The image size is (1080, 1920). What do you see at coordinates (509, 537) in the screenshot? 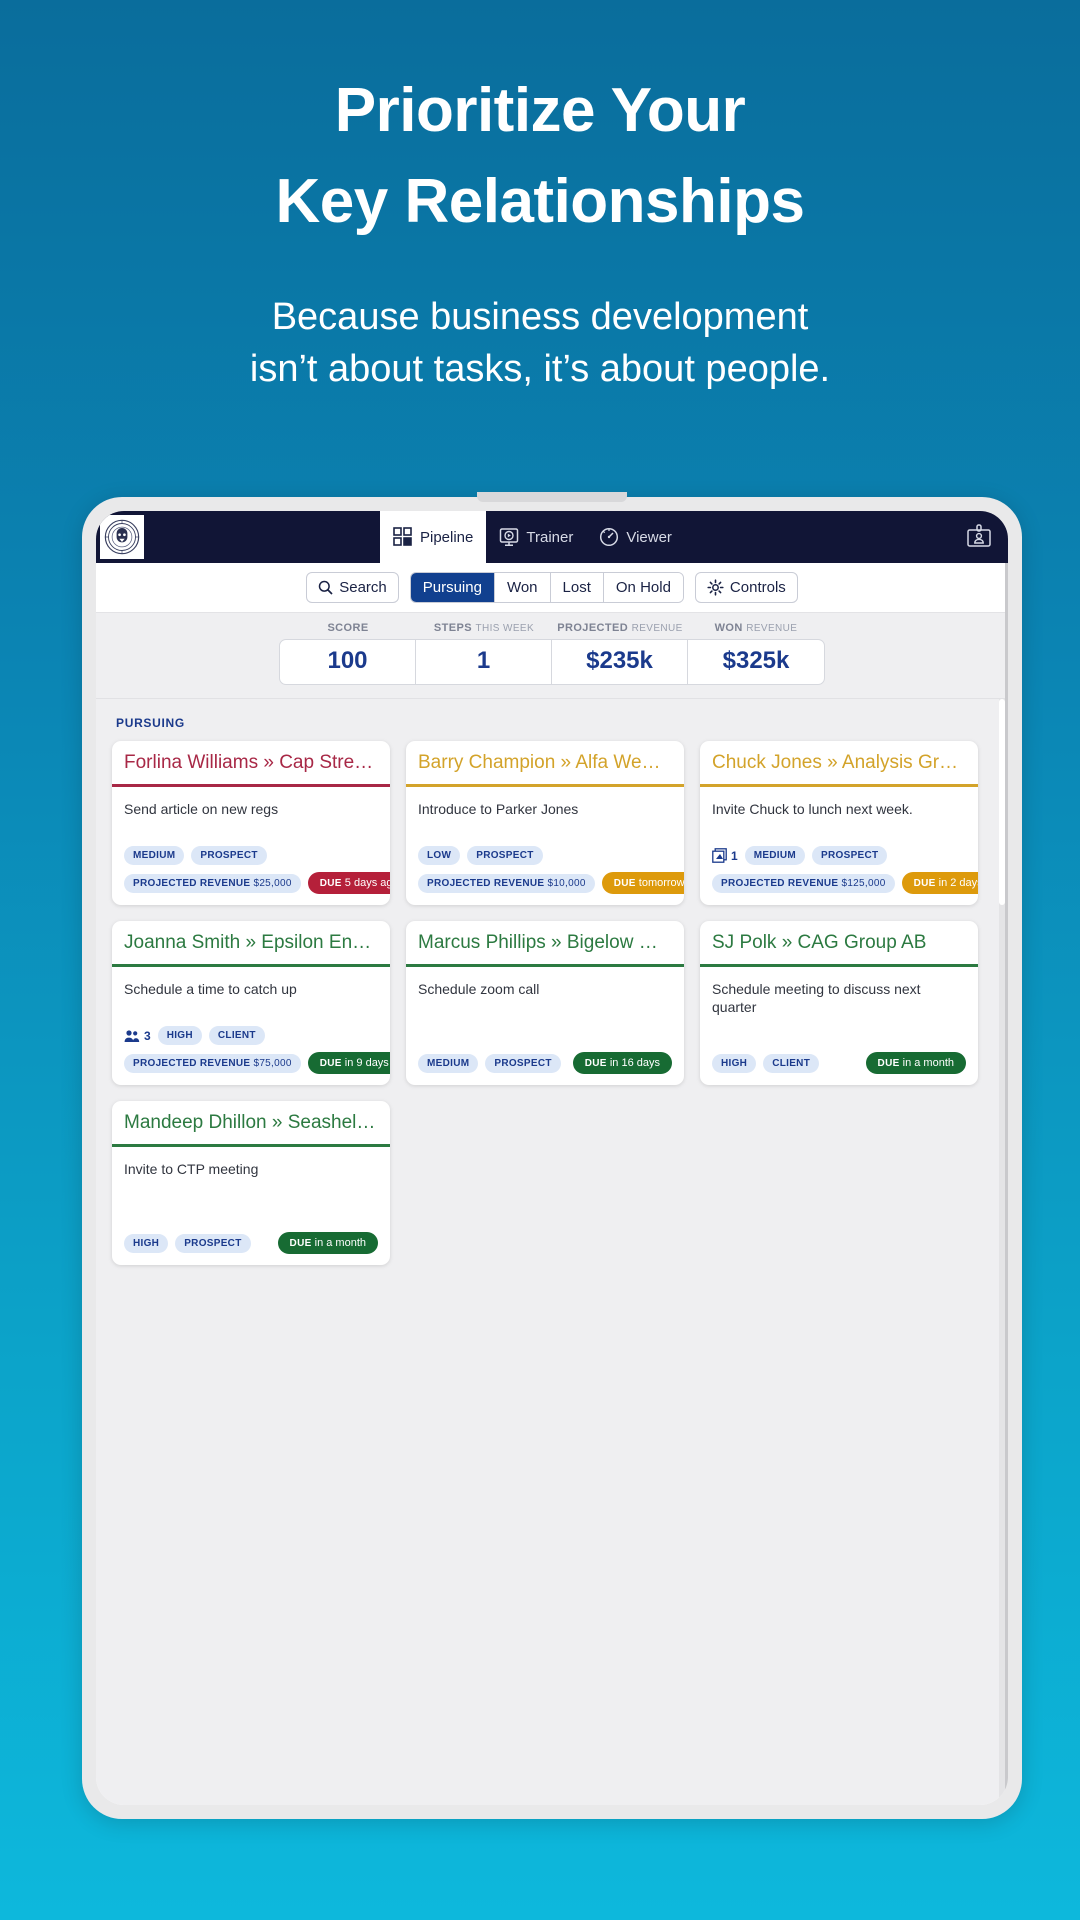
I see `monitor-play-icon` at bounding box center [509, 537].